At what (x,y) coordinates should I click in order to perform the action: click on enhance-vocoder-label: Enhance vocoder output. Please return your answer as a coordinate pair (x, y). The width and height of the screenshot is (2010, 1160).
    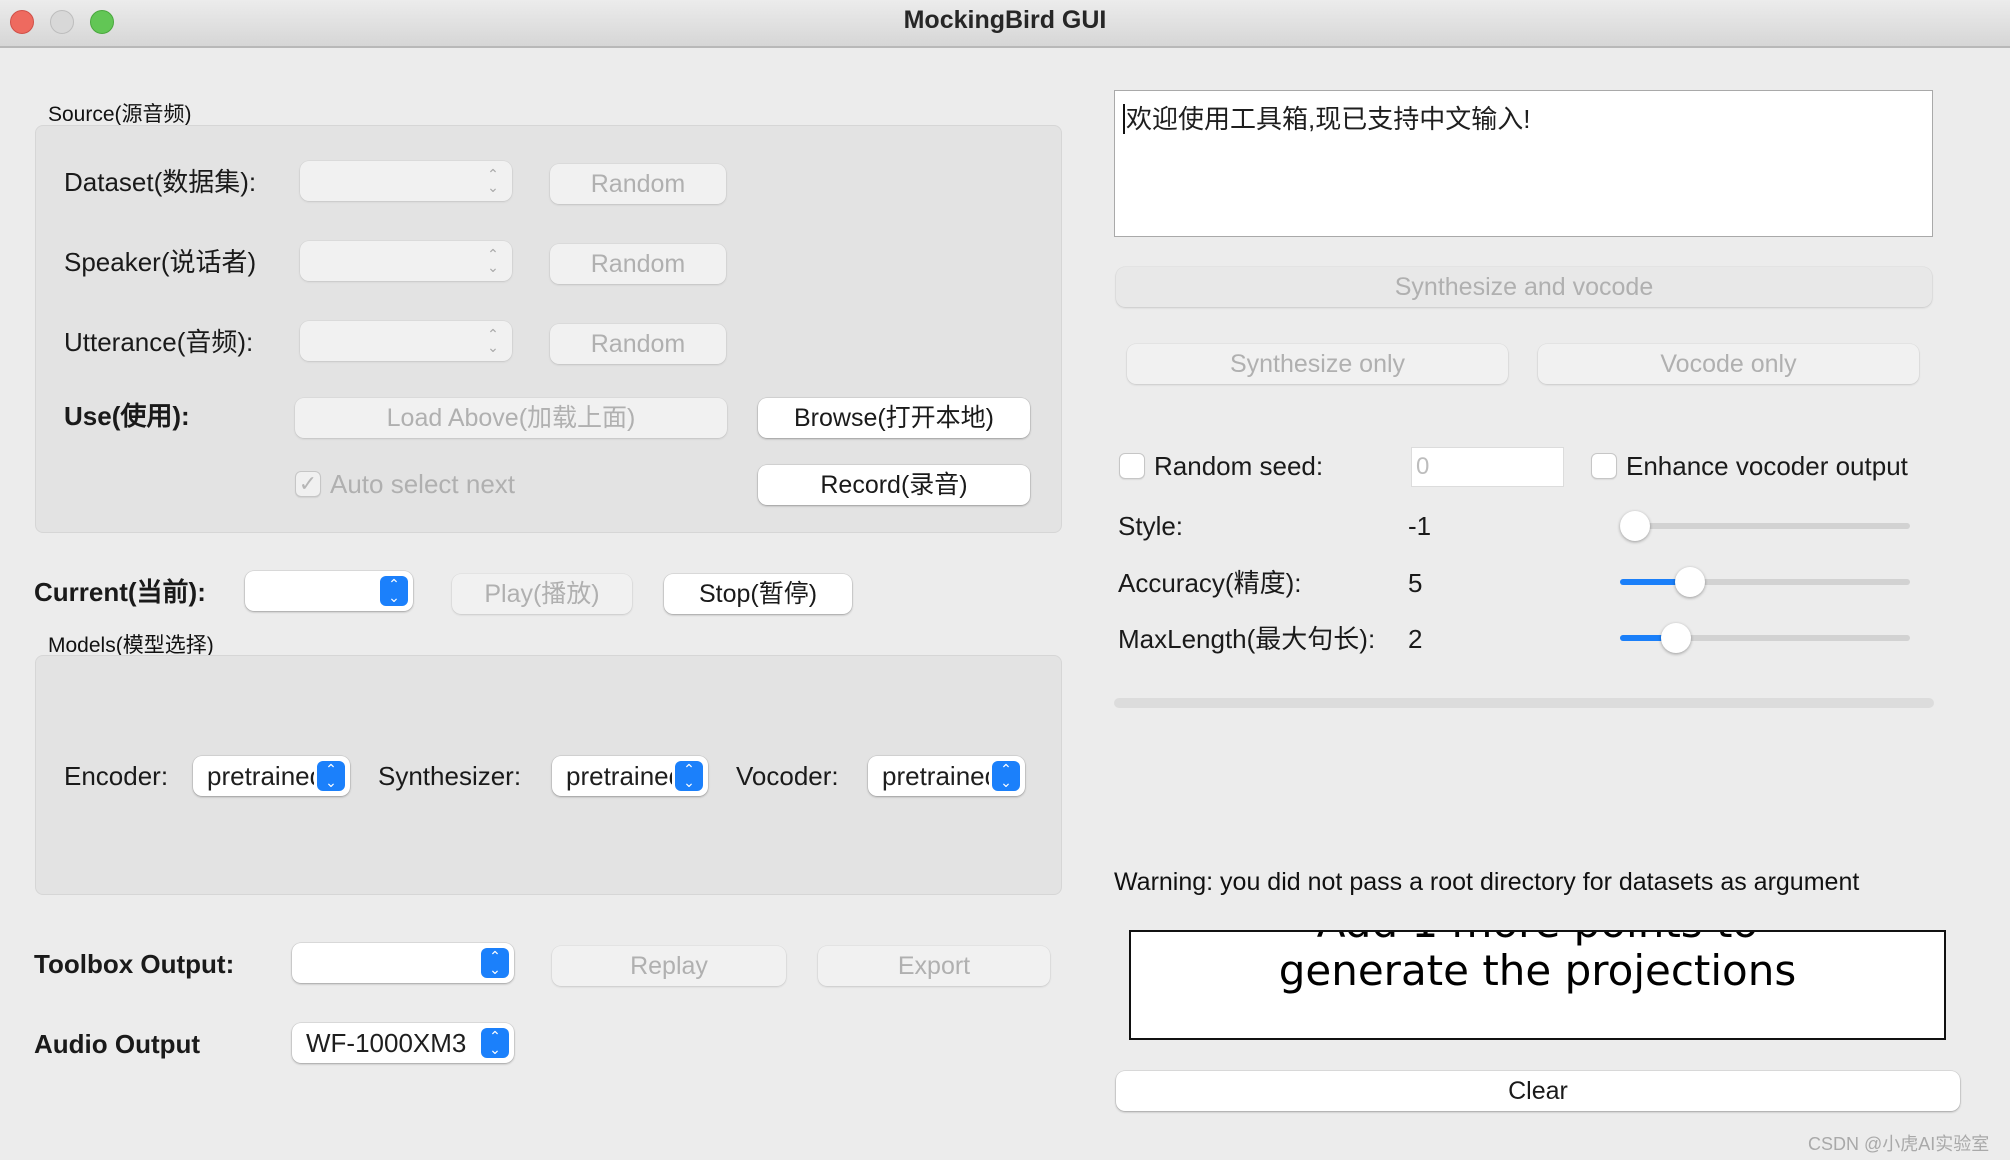
    Looking at the image, I should click on (1767, 466).